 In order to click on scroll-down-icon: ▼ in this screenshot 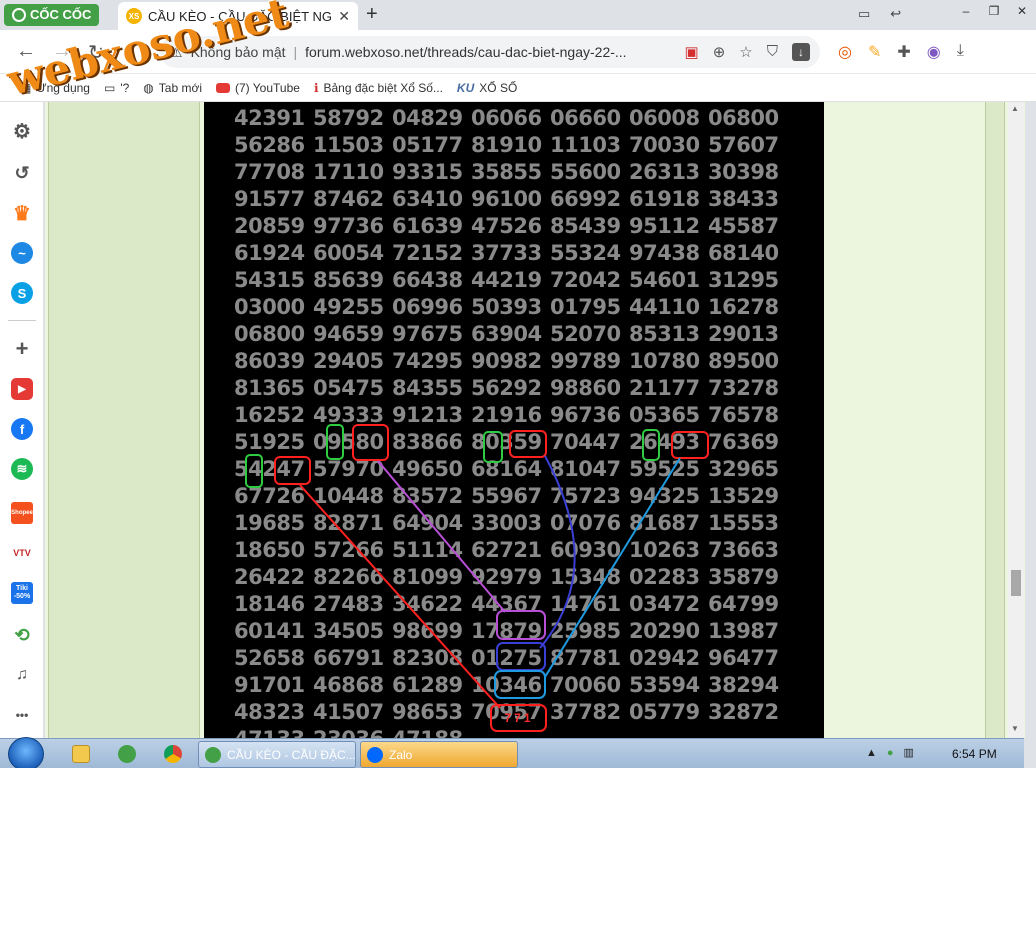, I will do `click(1015, 728)`.